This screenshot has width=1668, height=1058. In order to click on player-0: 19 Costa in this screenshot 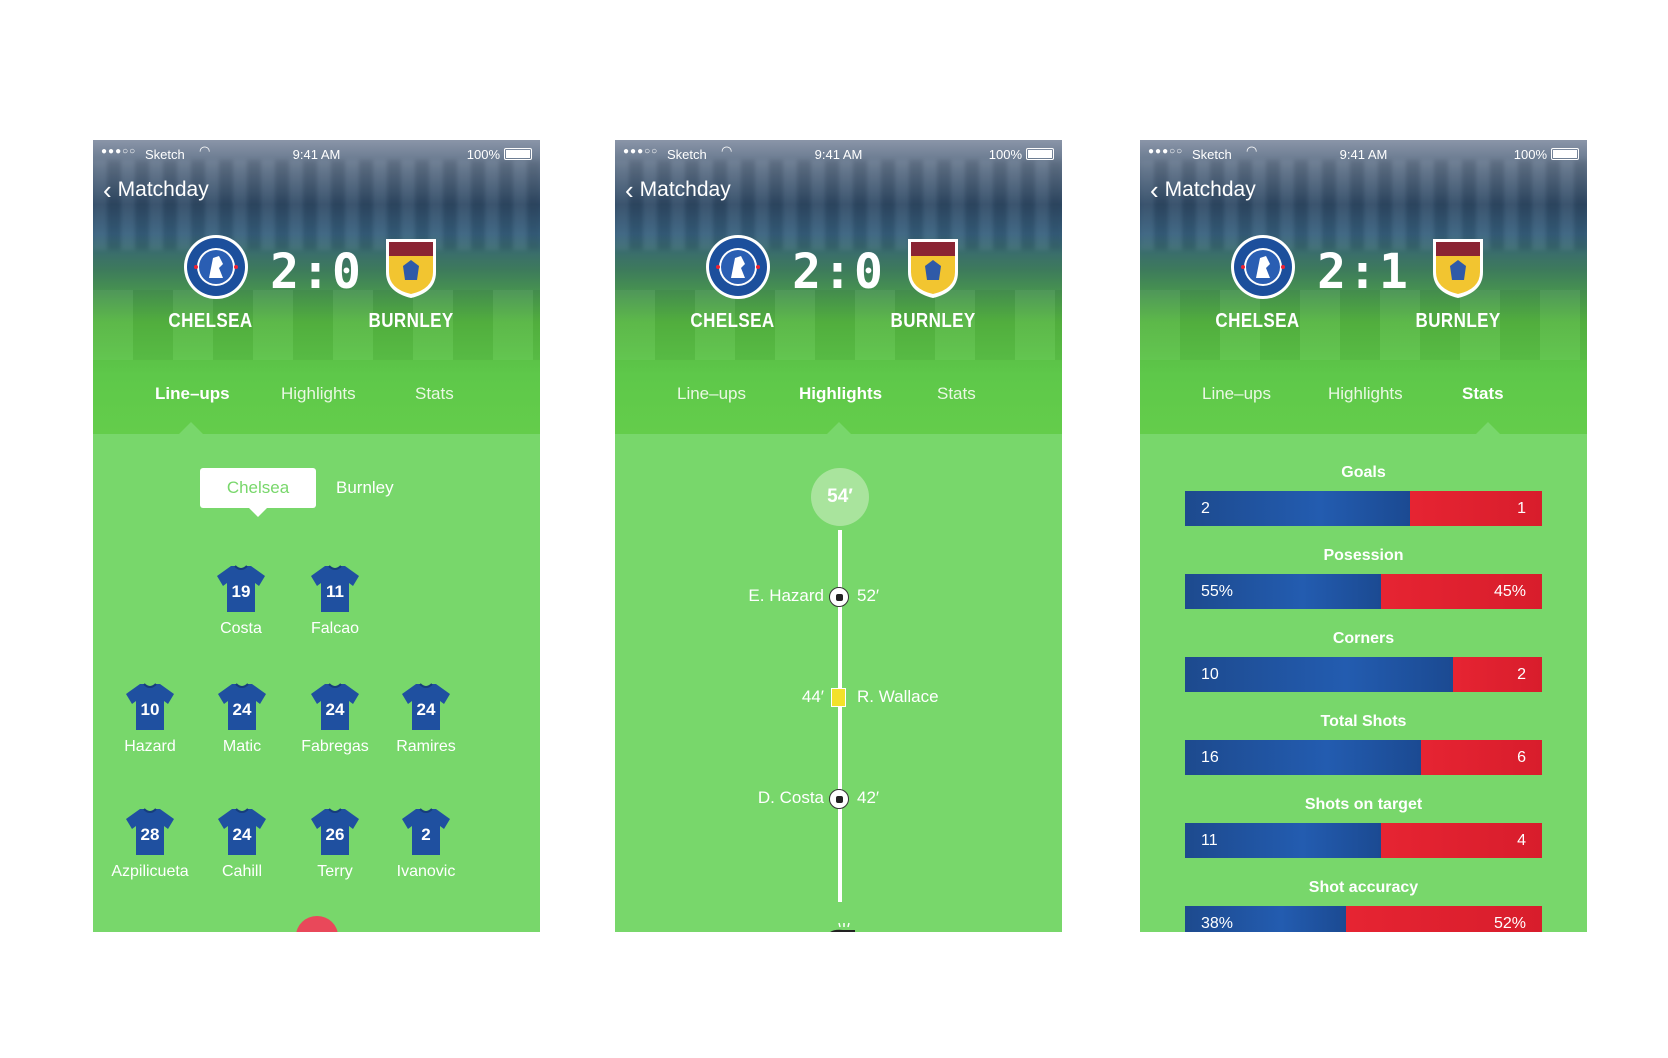, I will do `click(241, 601)`.